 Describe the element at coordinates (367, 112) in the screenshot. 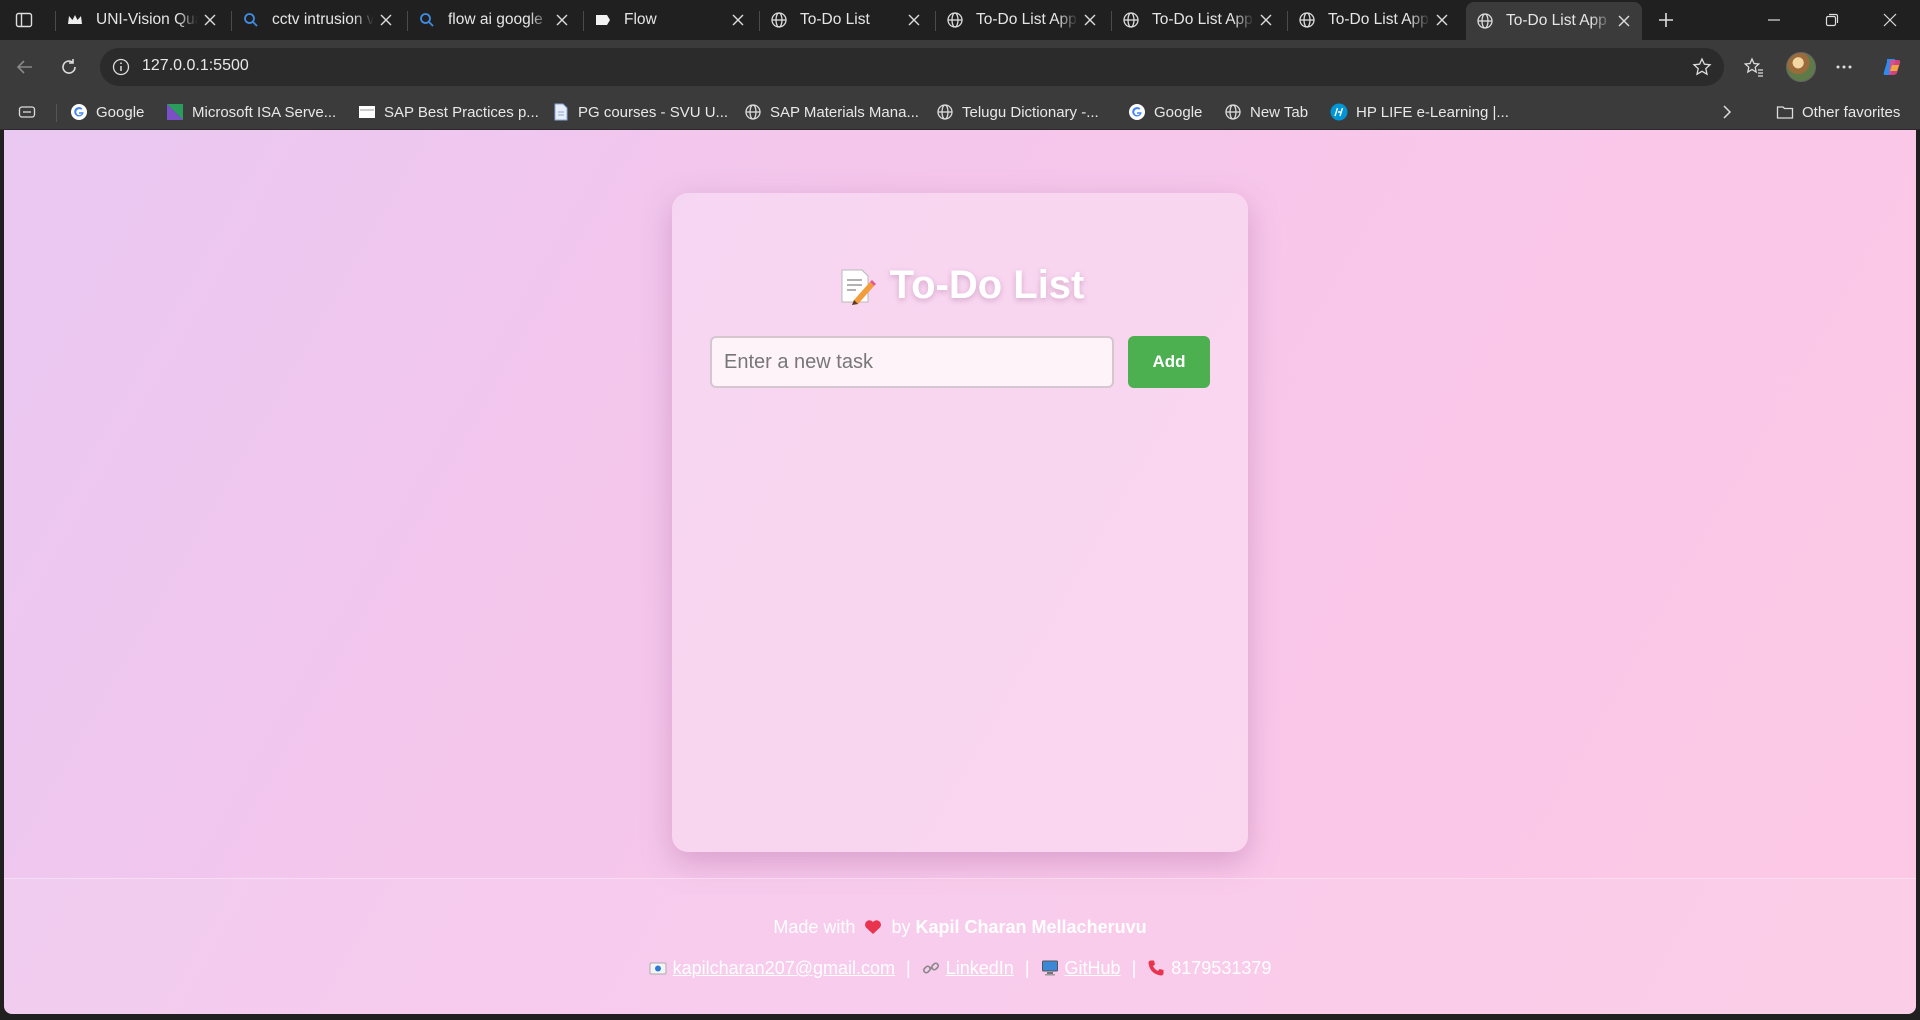

I see `page-icon` at that location.